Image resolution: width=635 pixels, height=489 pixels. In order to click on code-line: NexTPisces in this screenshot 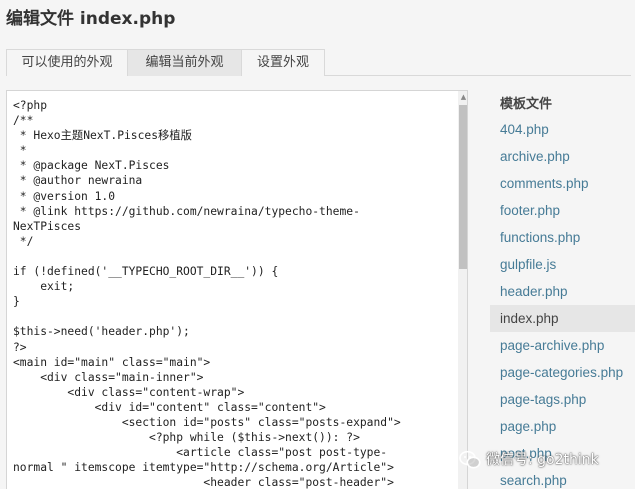, I will do `click(47, 226)`.